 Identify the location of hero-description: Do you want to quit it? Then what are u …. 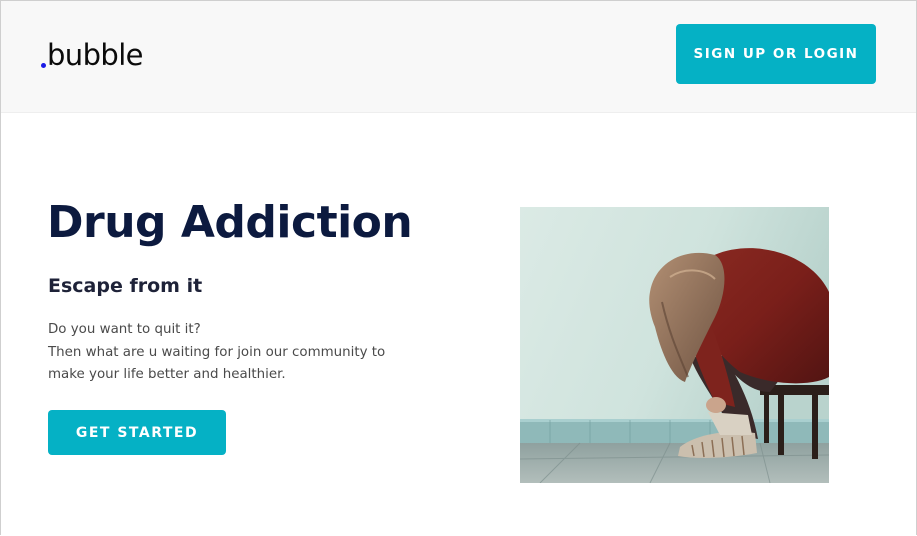
(228, 353).